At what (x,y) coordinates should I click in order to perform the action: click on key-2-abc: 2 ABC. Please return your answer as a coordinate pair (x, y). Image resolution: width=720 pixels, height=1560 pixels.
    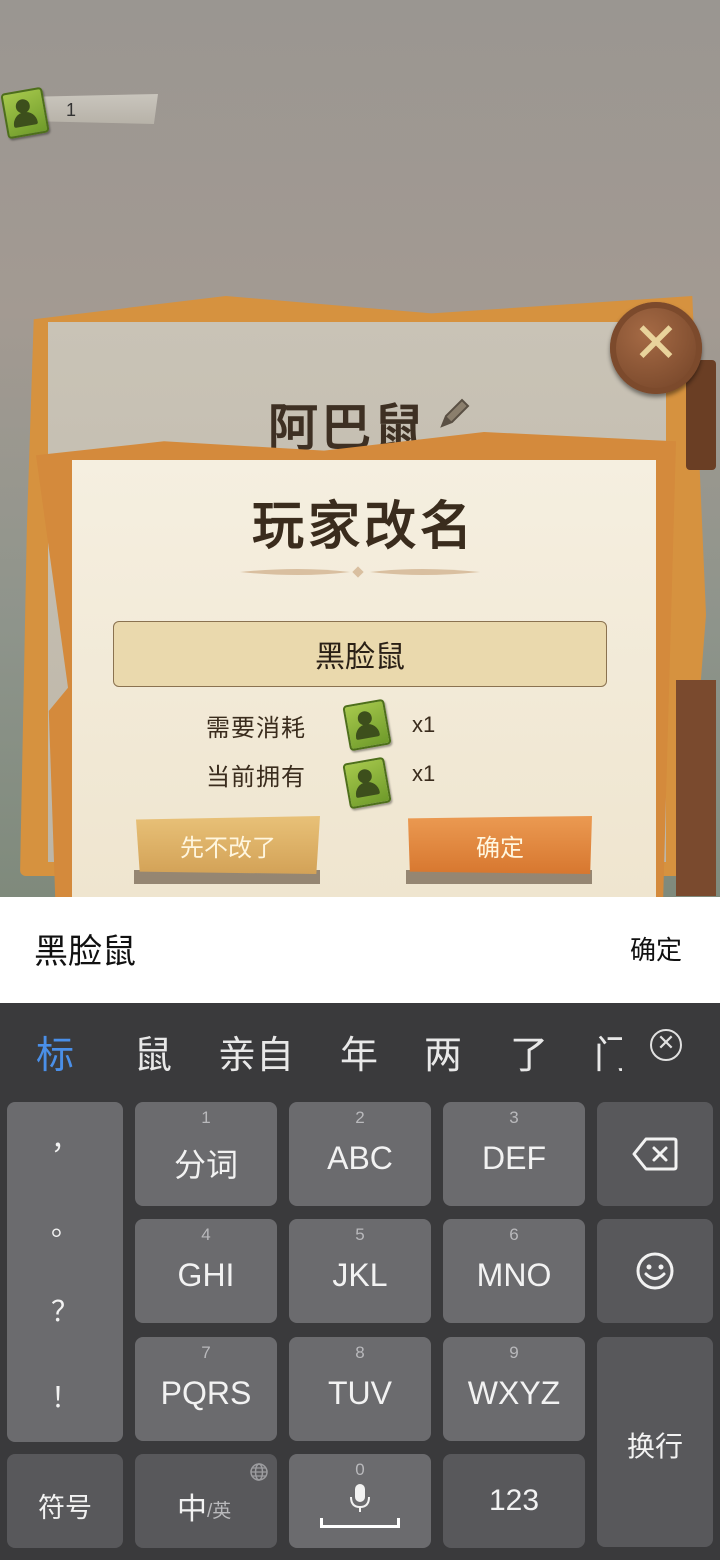
    Looking at the image, I should click on (360, 1154).